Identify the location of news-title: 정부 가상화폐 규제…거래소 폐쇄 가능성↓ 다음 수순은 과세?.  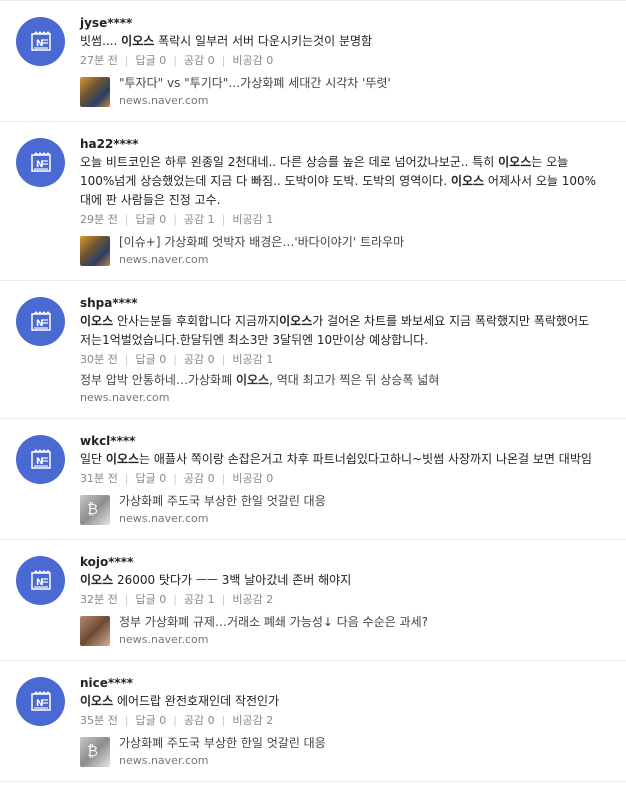
(273, 622).